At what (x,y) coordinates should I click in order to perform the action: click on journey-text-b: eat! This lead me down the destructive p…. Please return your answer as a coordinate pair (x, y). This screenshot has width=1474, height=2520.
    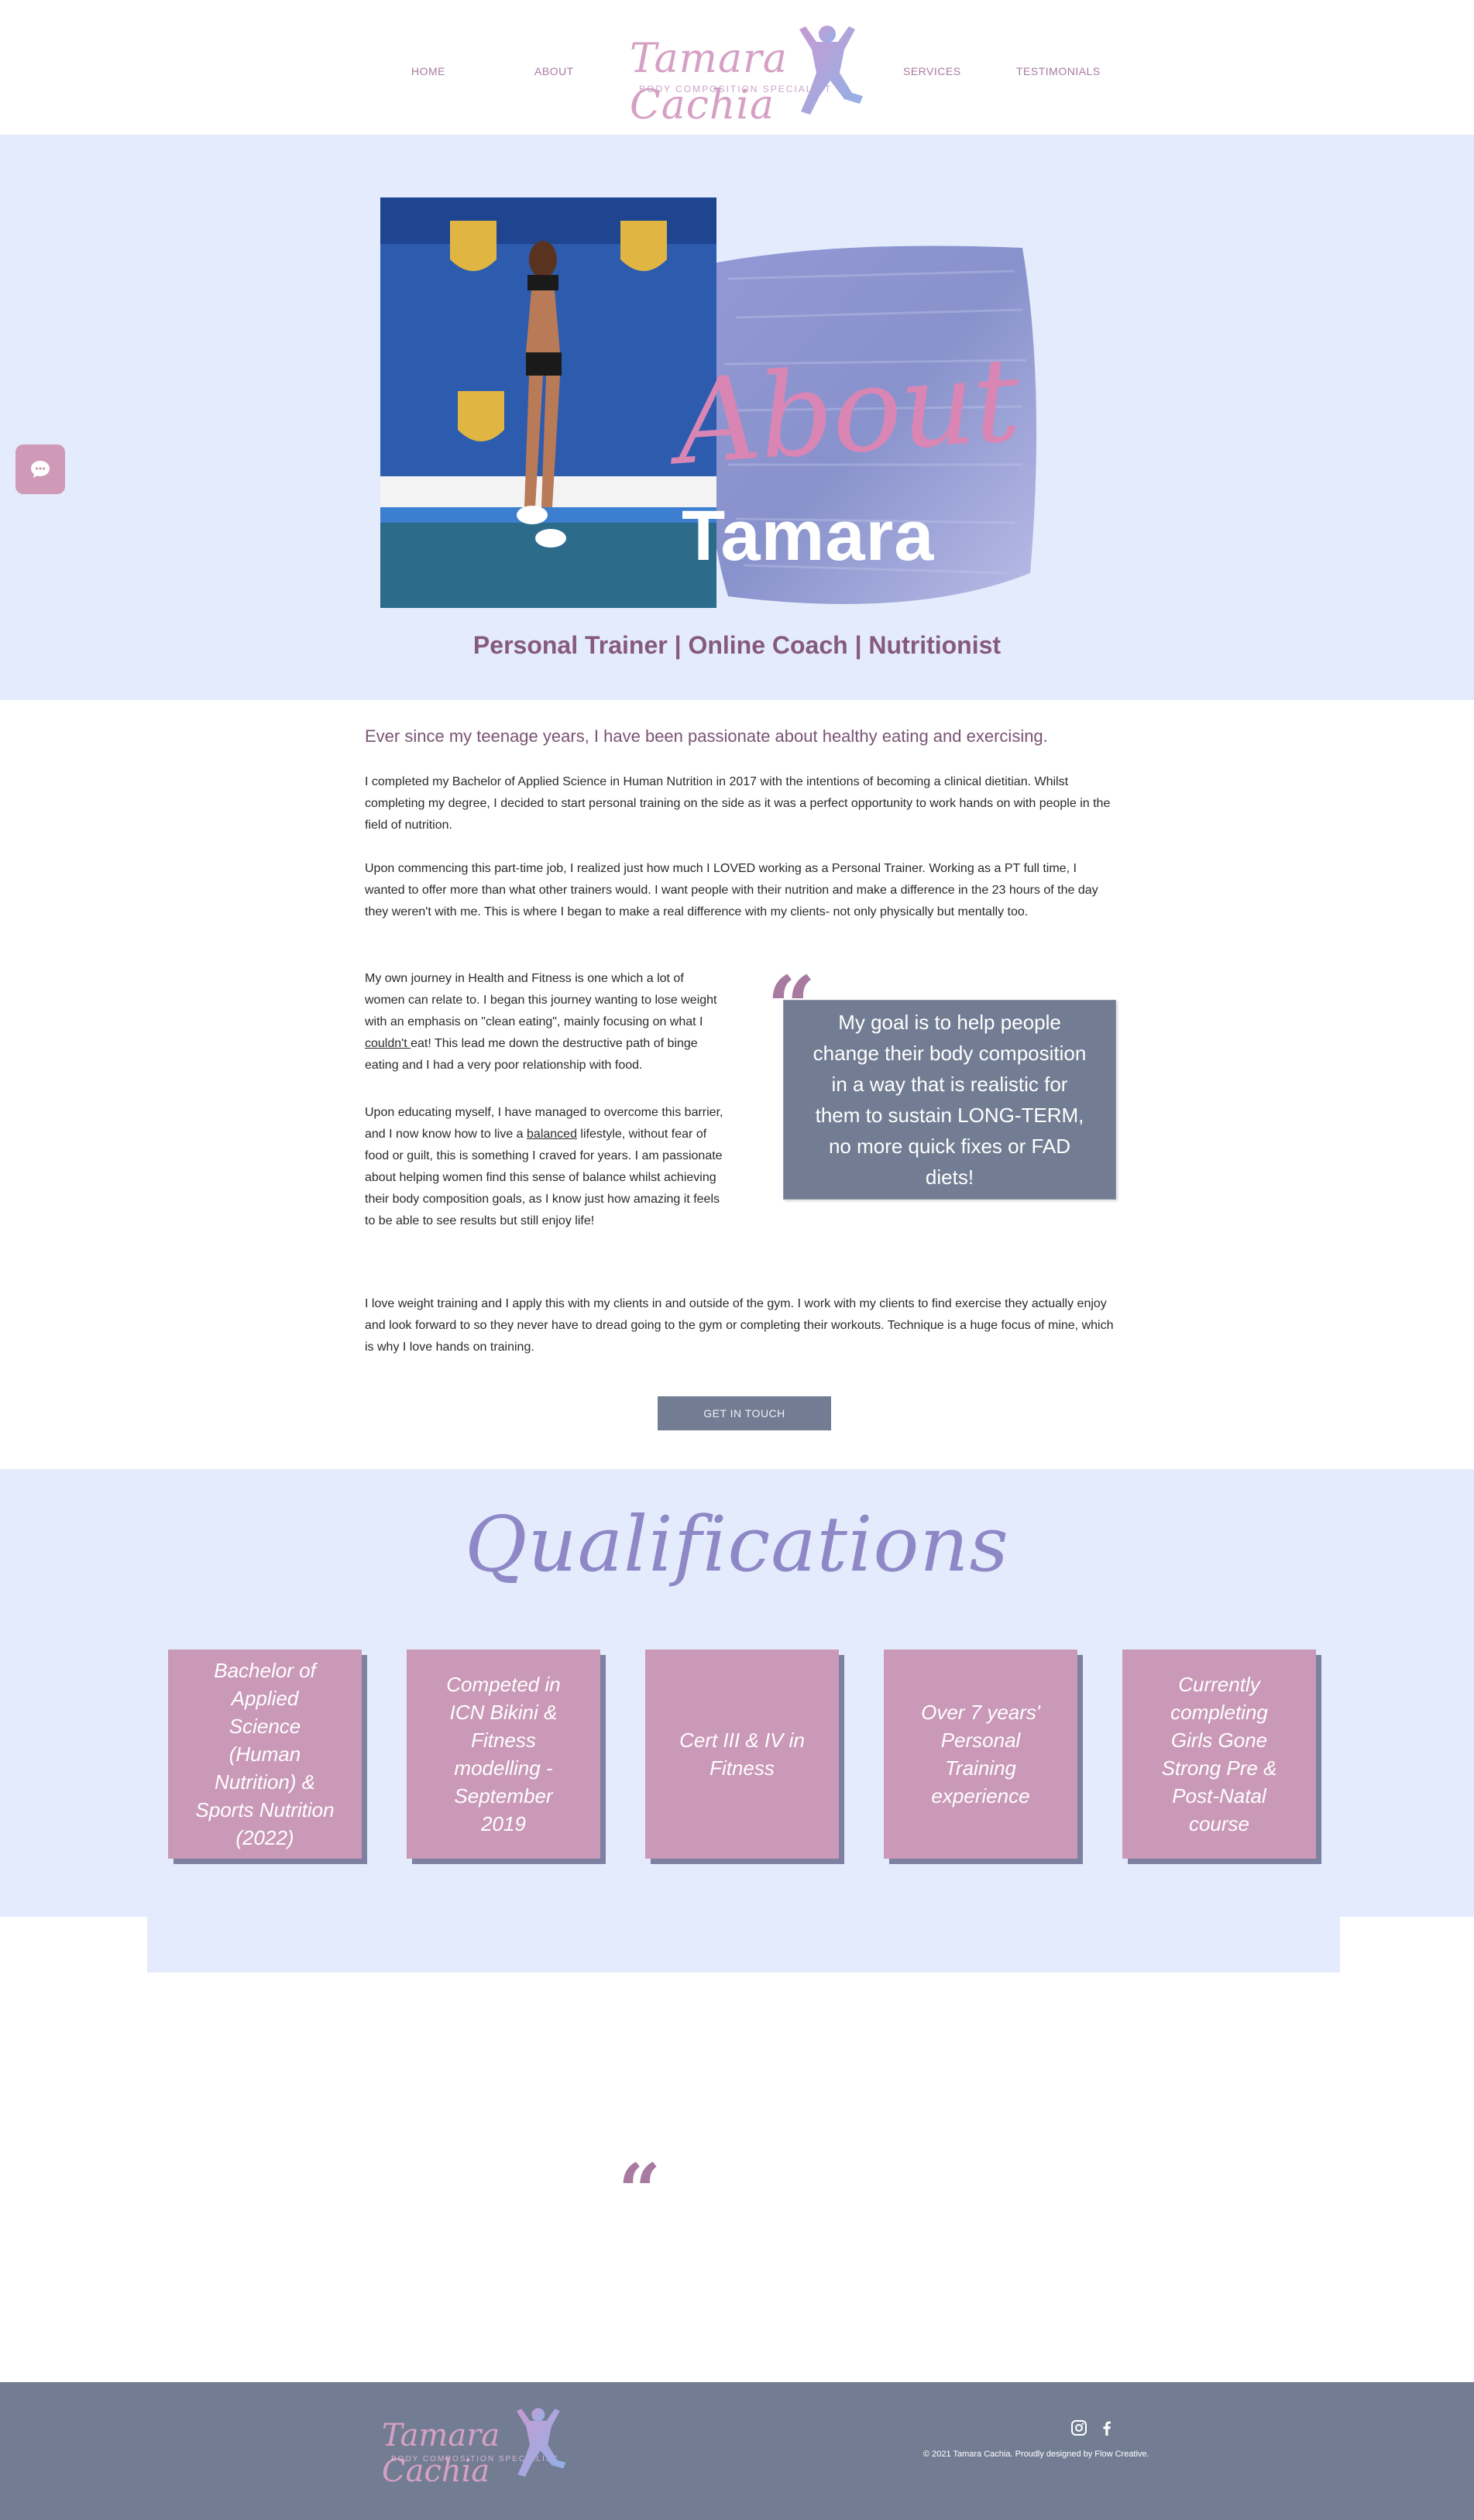
    Looking at the image, I should click on (531, 1055).